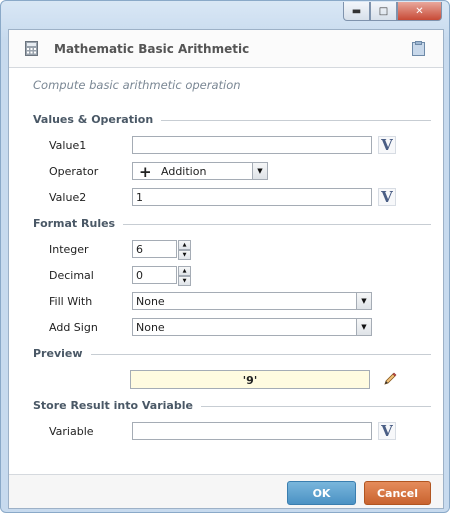 The height and width of the screenshot is (513, 450). I want to click on dialog-footer: OK Cancel, so click(226, 491).